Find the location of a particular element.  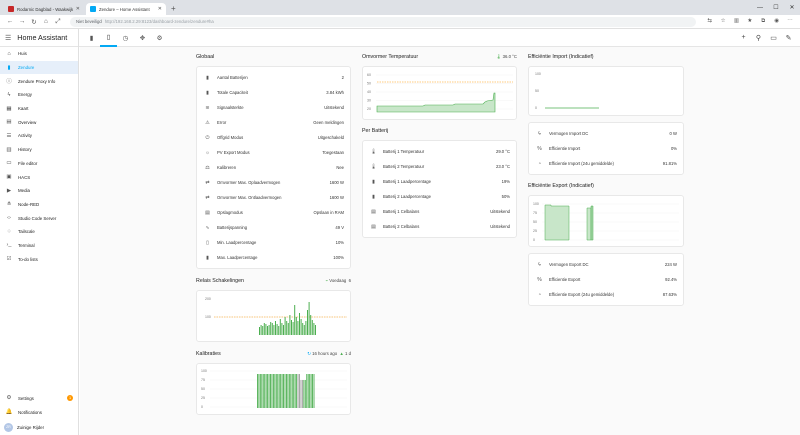

entity-row: ▮ Max. Laadpercentage 100% is located at coordinates (273, 257).